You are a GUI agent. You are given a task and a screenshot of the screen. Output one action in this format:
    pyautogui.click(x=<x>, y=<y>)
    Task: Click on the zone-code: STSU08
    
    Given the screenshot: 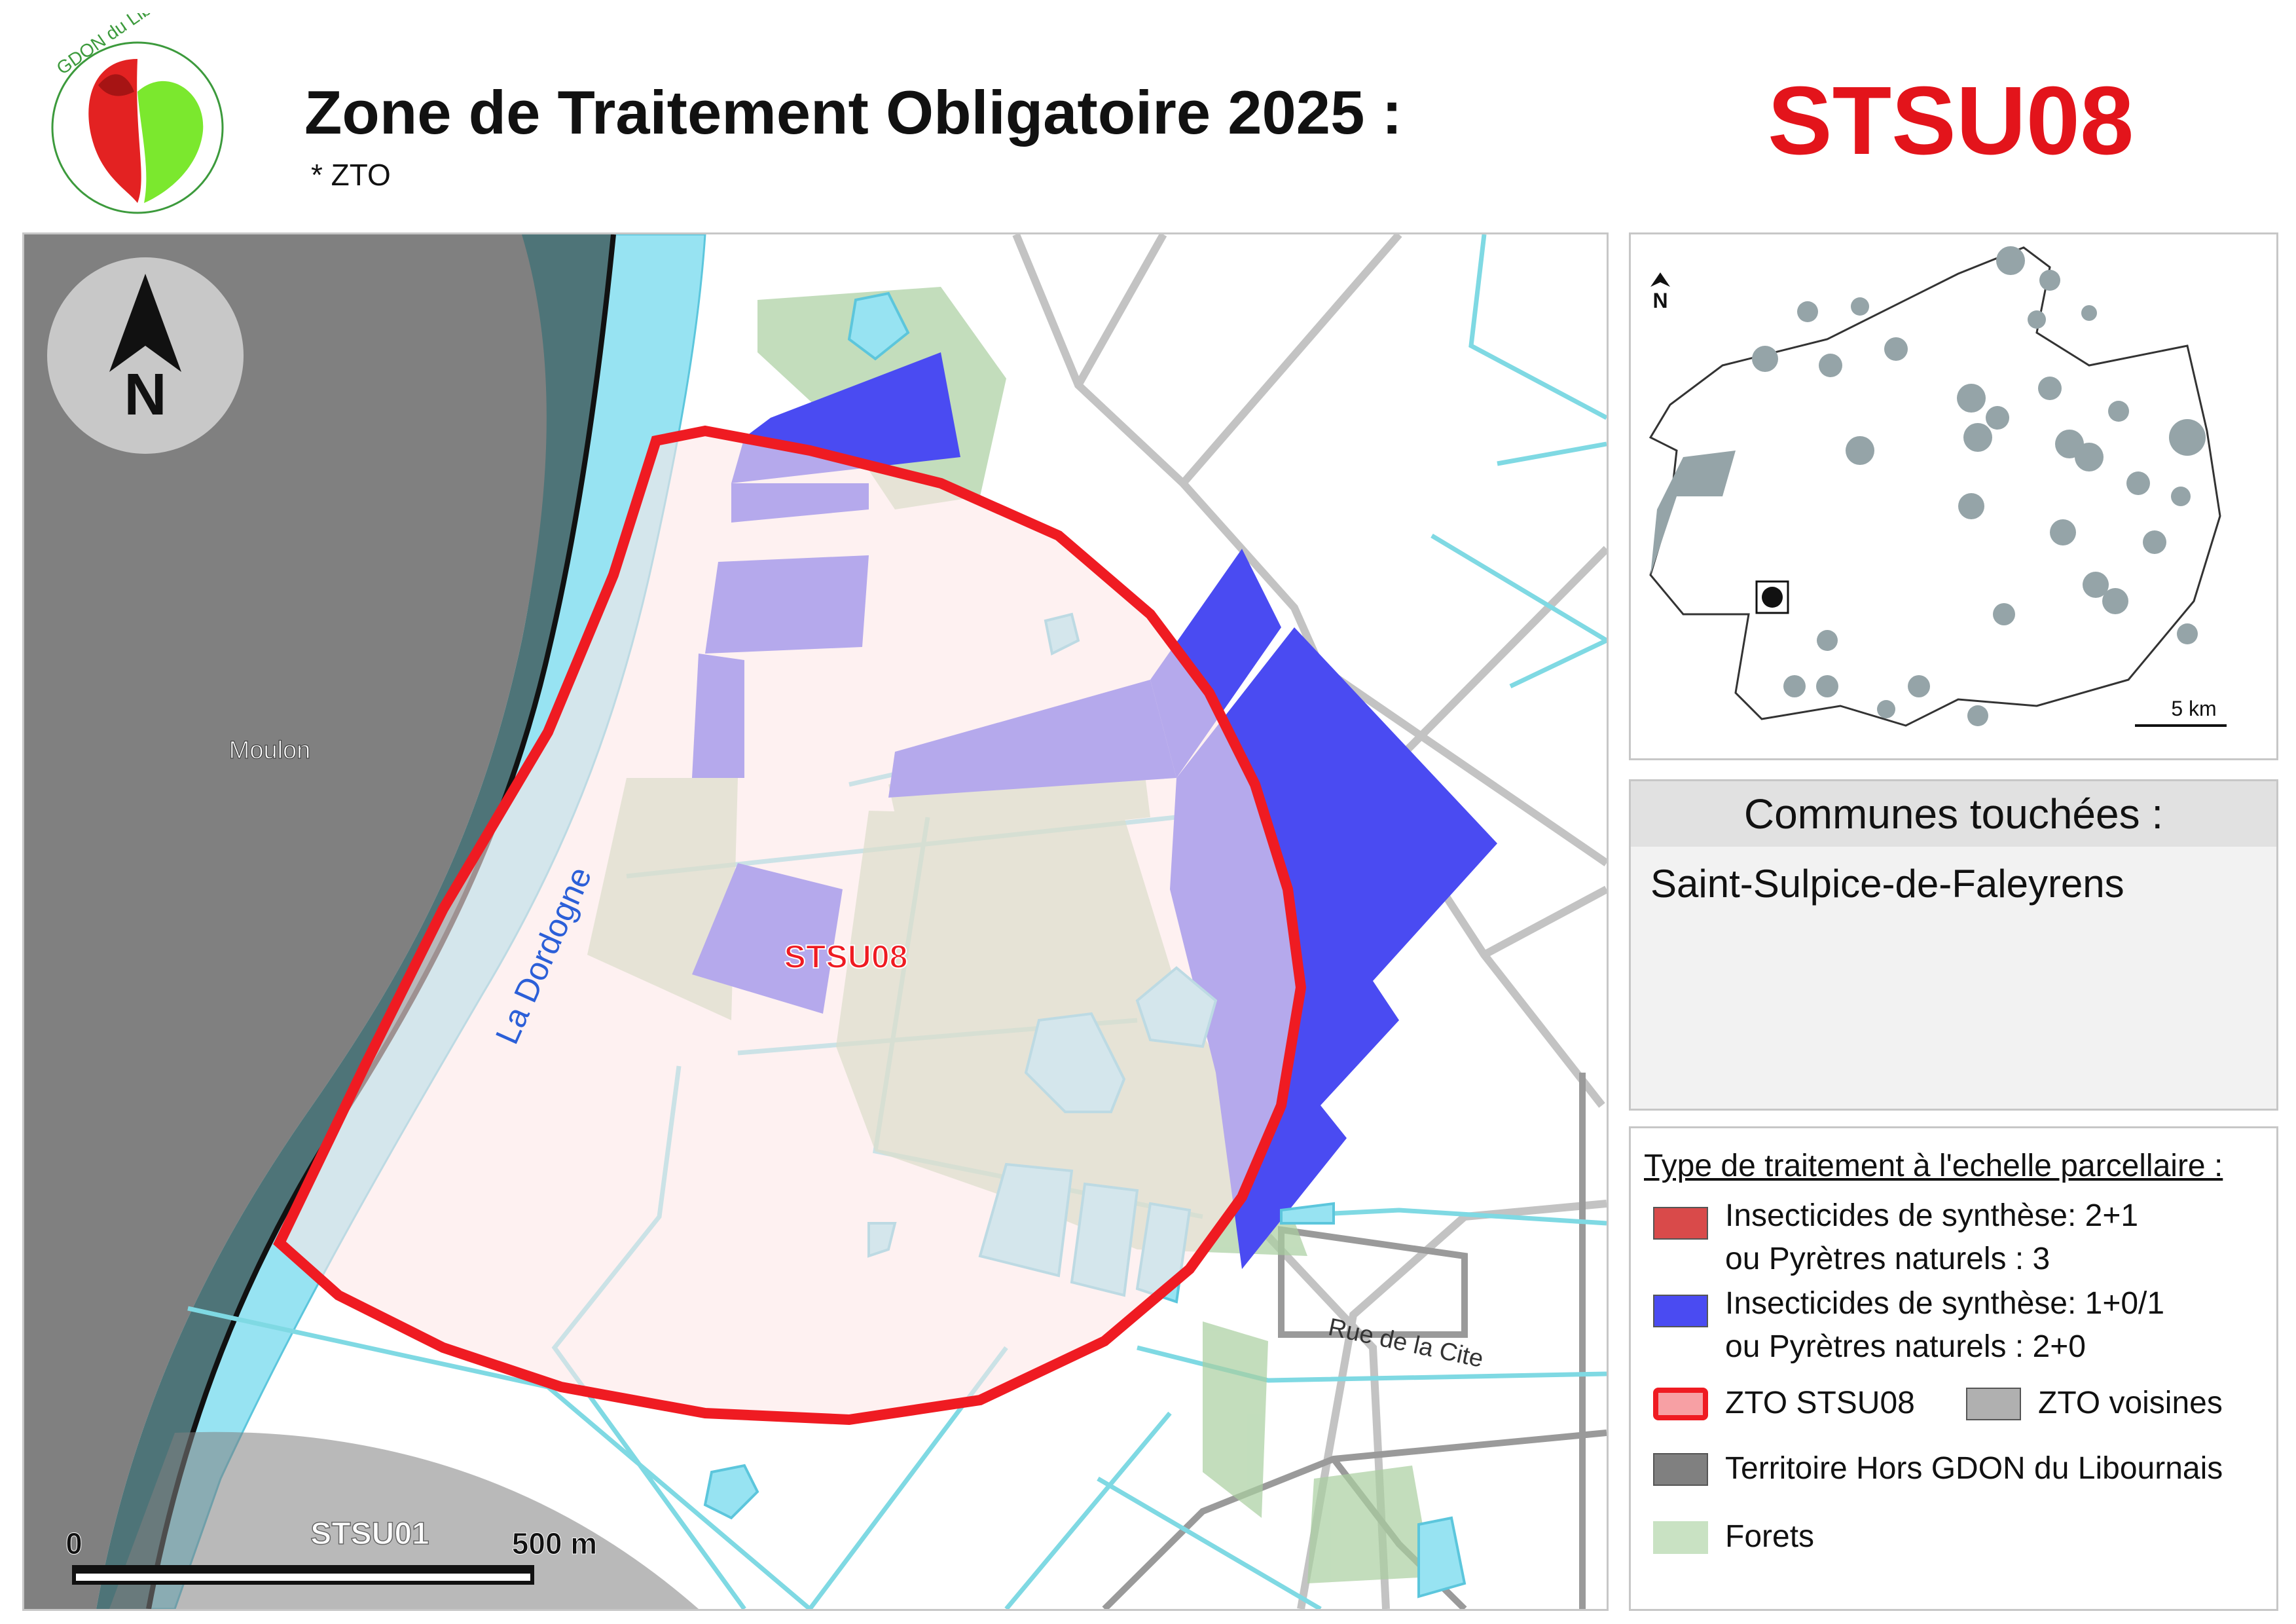 What is the action you would take?
    pyautogui.click(x=1951, y=121)
    